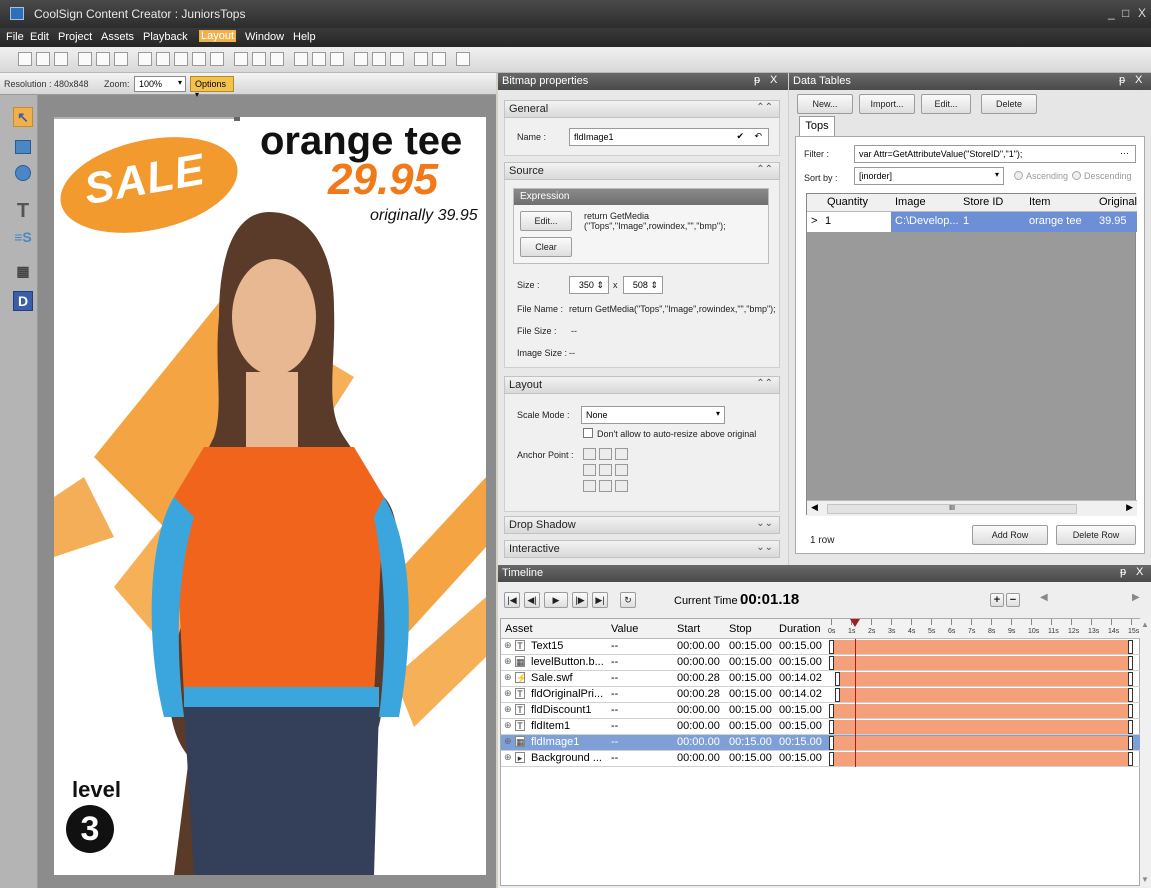 The height and width of the screenshot is (888, 1151). I want to click on same-height-icon, so click(379, 59).